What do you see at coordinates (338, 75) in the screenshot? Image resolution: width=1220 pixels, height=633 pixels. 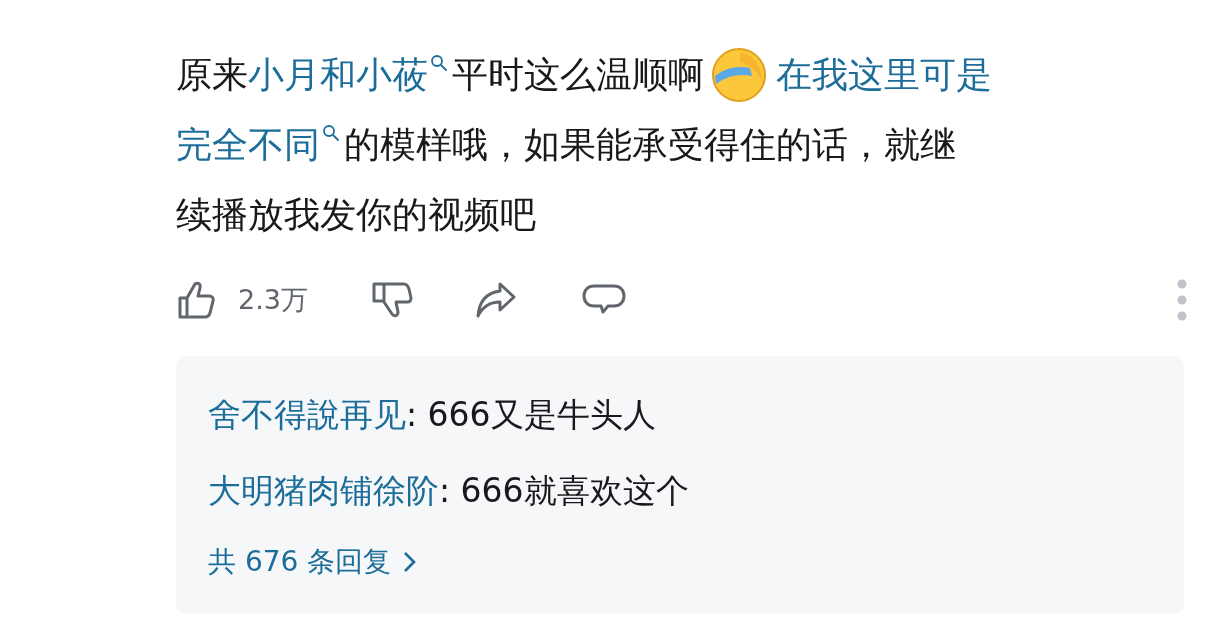 I see `keyword-link: 小月和小莜` at bounding box center [338, 75].